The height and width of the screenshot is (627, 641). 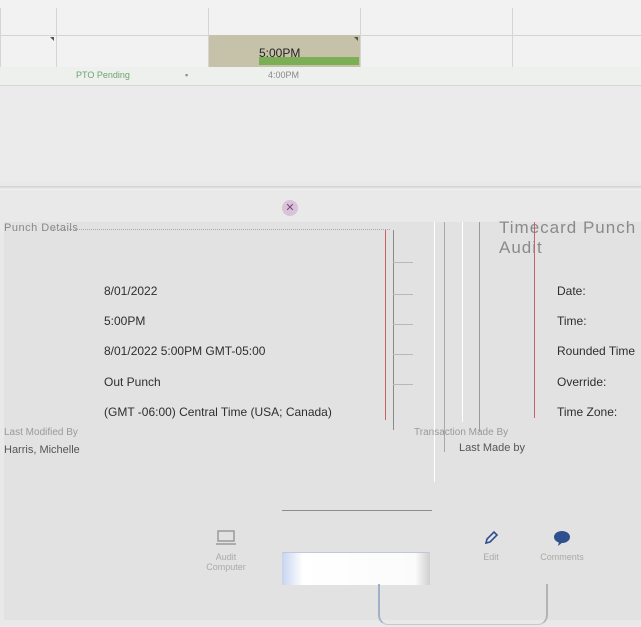 What do you see at coordinates (218, 412) in the screenshot?
I see `time-zone-value: (GMT -06:00) Central Time (USA; Canada)` at bounding box center [218, 412].